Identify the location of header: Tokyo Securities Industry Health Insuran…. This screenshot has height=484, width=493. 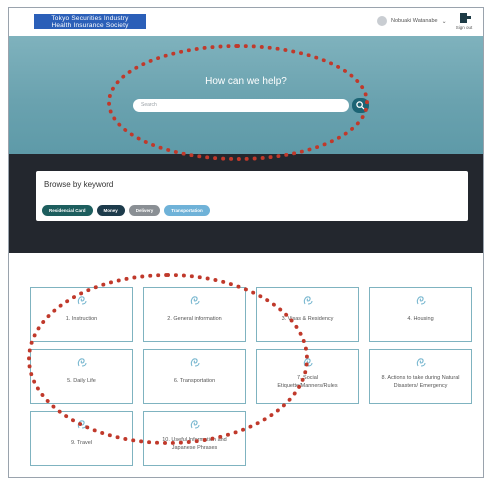
(246, 22).